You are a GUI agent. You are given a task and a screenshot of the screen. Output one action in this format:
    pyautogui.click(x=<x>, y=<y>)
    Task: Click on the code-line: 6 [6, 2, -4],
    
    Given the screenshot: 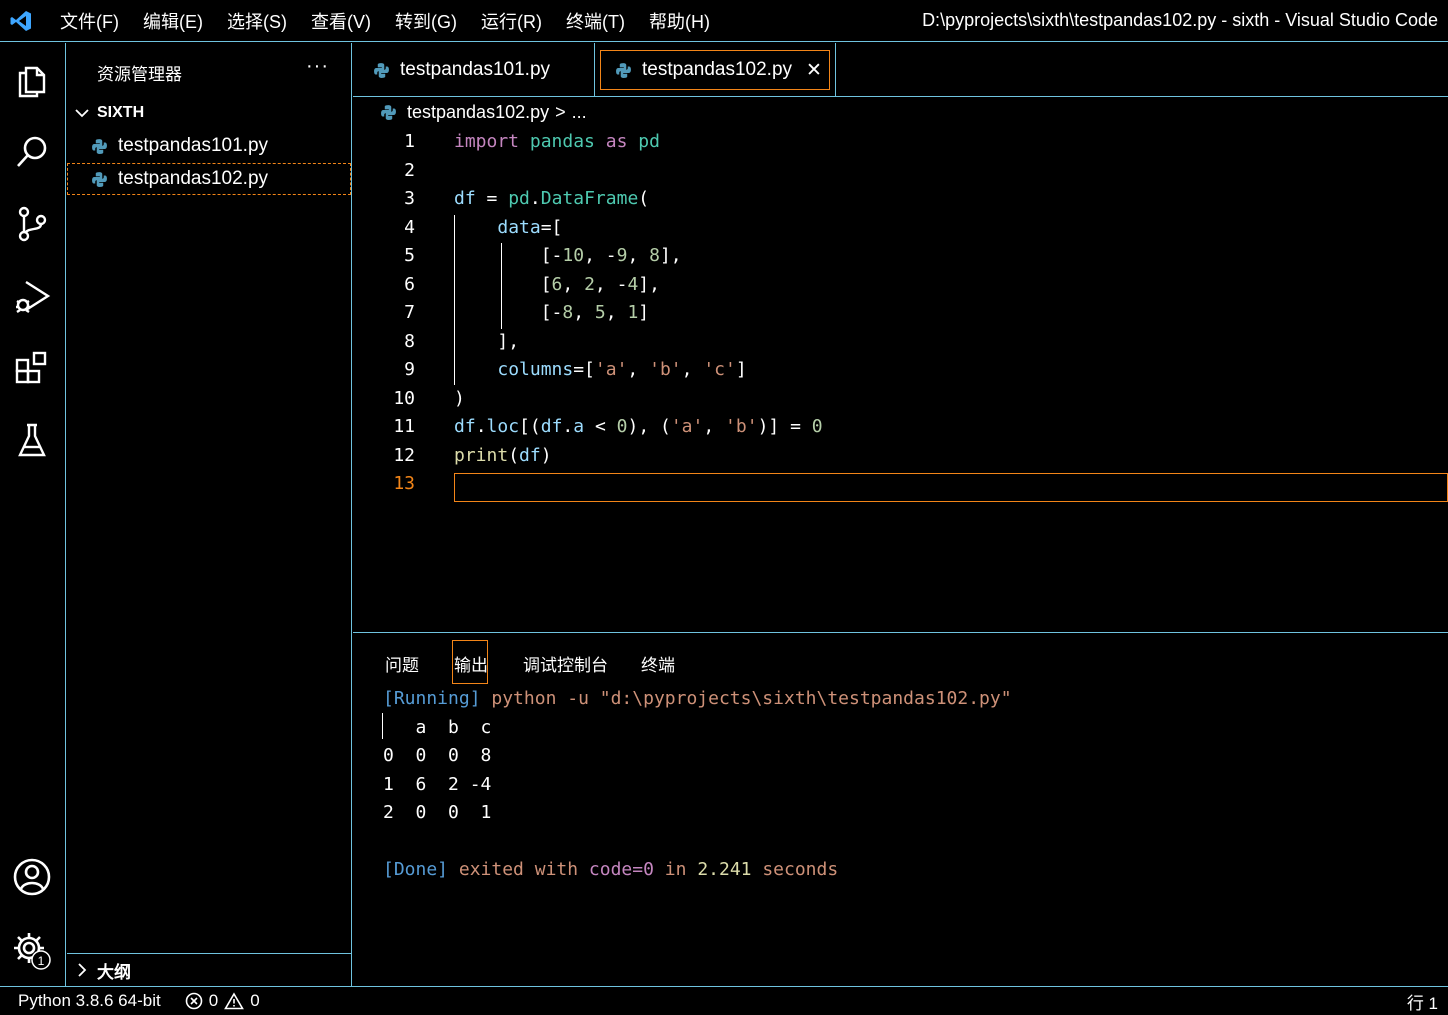 What is the action you would take?
    pyautogui.click(x=900, y=288)
    